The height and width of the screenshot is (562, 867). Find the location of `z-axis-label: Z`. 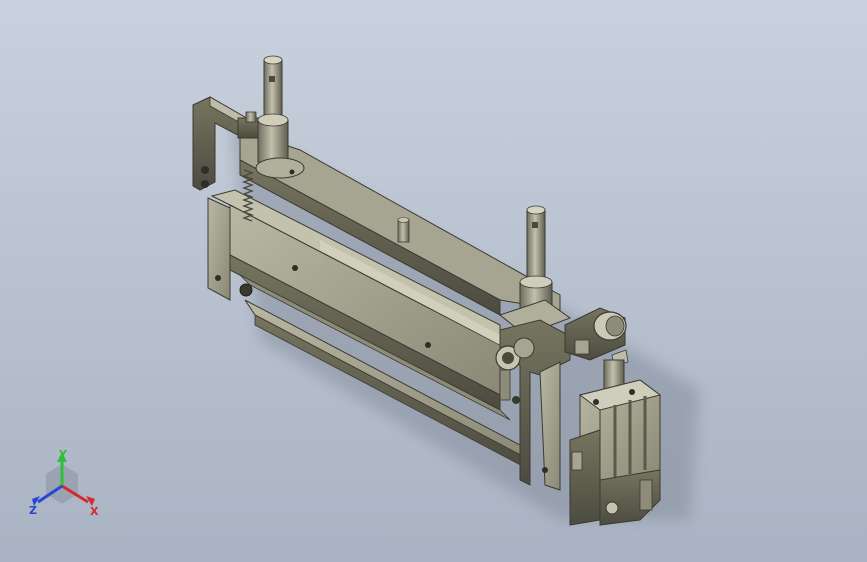

z-axis-label: Z is located at coordinates (33, 510).